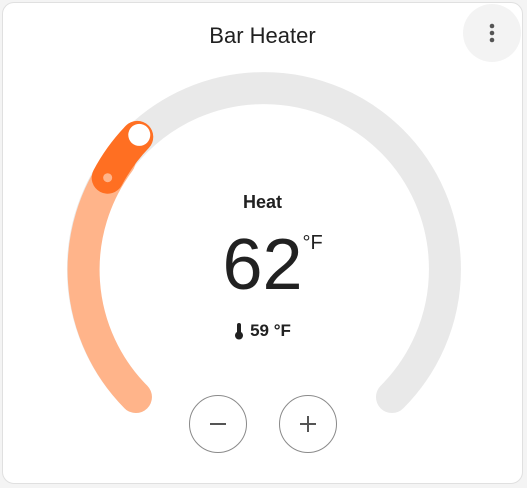  Describe the element at coordinates (262, 202) in the screenshot. I see `hvac-mode-label: Heat` at that location.